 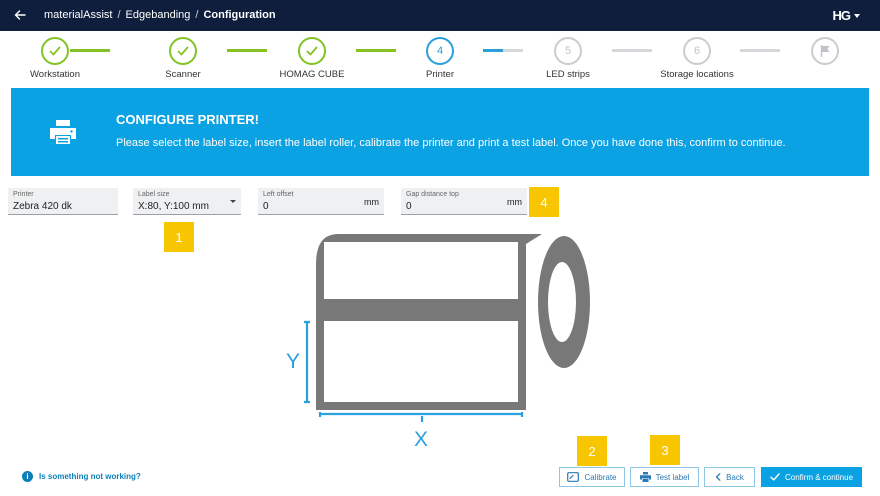 I want to click on step-label-scanner: Scanner, so click(x=183, y=74).